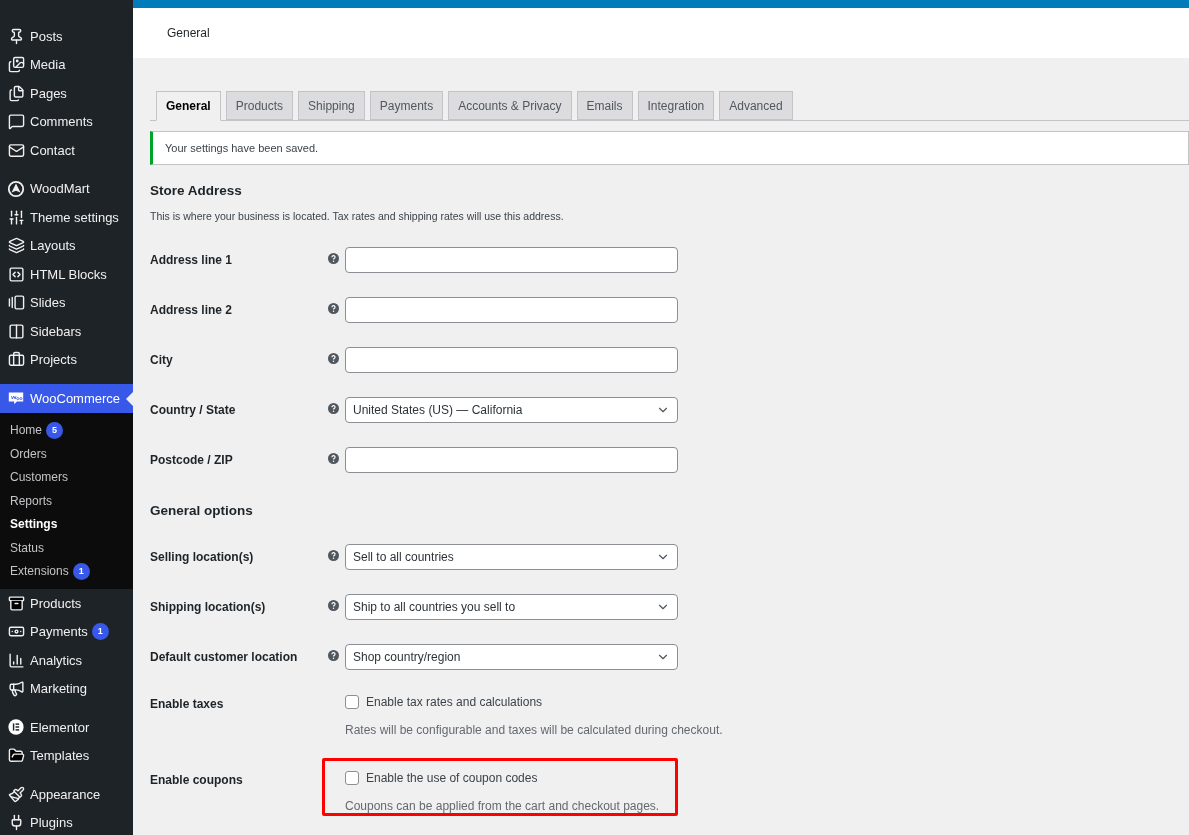 Image resolution: width=1189 pixels, height=835 pixels. What do you see at coordinates (66, 688) in the screenshot?
I see `menu-item: Marketing` at bounding box center [66, 688].